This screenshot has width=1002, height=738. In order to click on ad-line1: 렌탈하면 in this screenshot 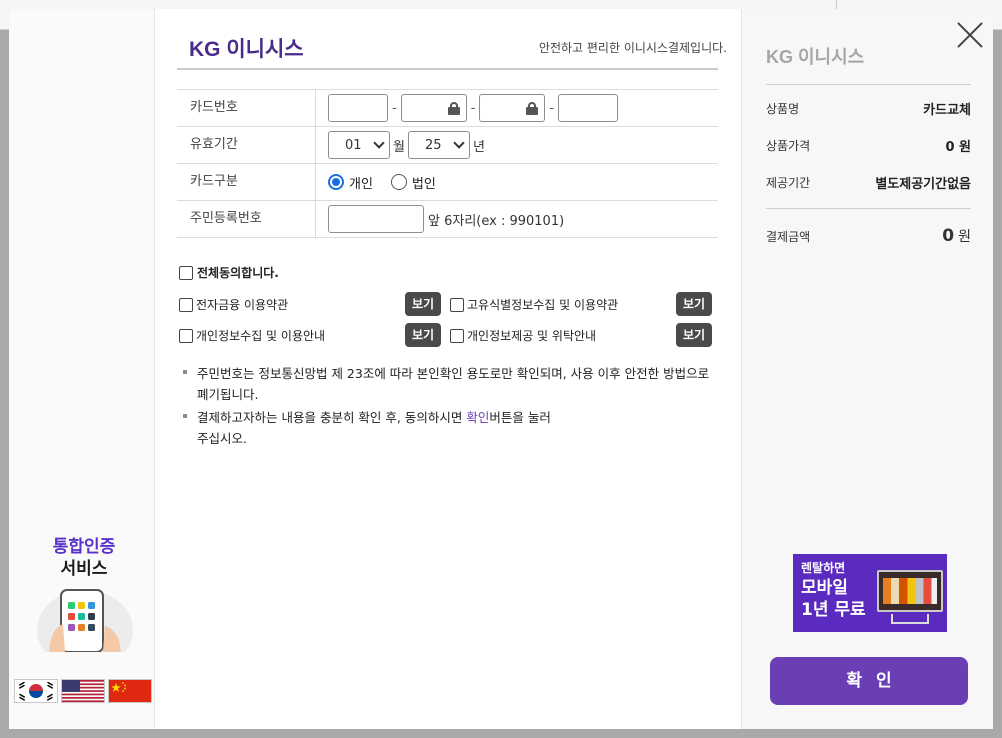, I will do `click(823, 568)`.